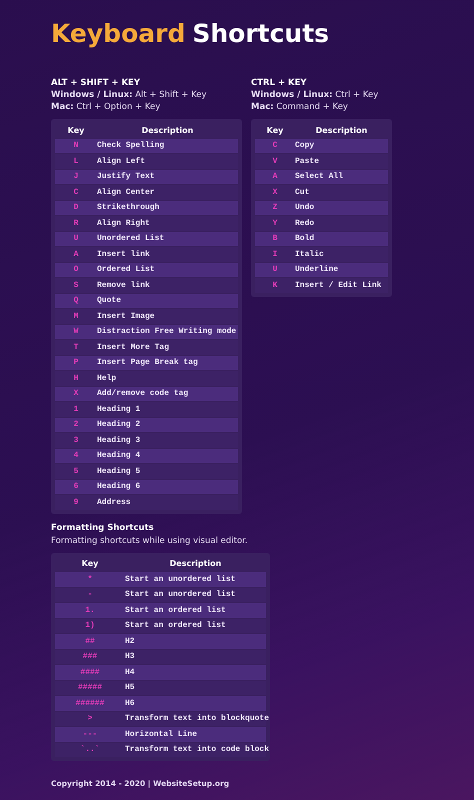 The width and height of the screenshot is (474, 800). Describe the element at coordinates (103, 528) in the screenshot. I see `section-heading: Formatting Shortcuts` at that location.